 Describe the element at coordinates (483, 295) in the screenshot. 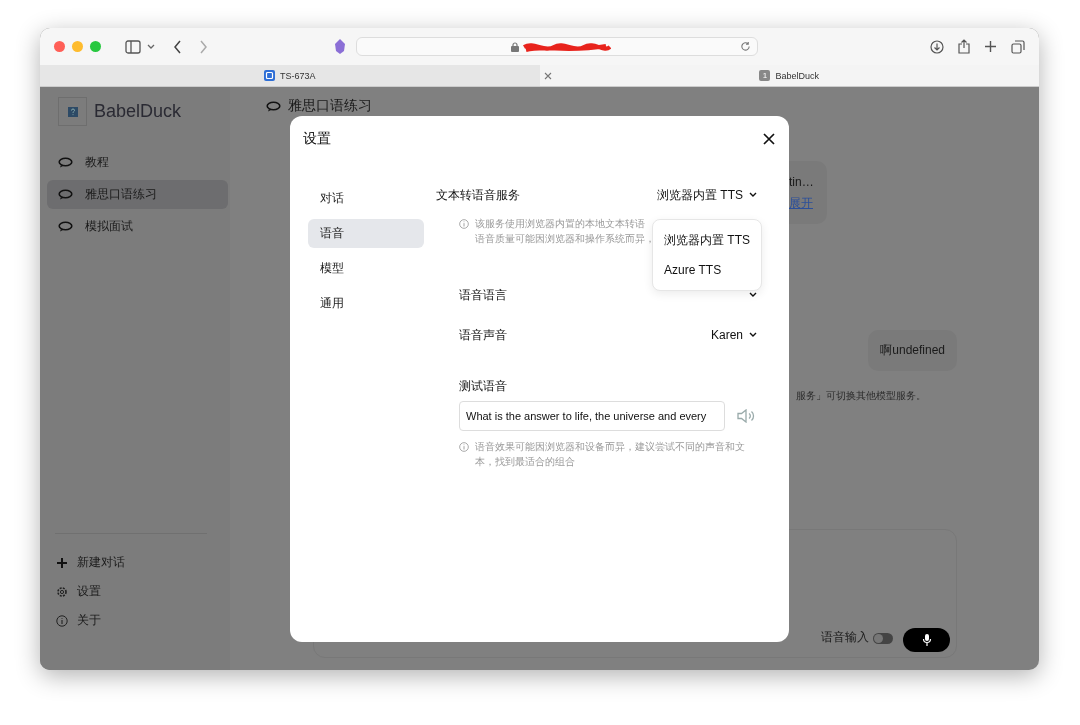

I see `setting-label: 语音语言` at that location.